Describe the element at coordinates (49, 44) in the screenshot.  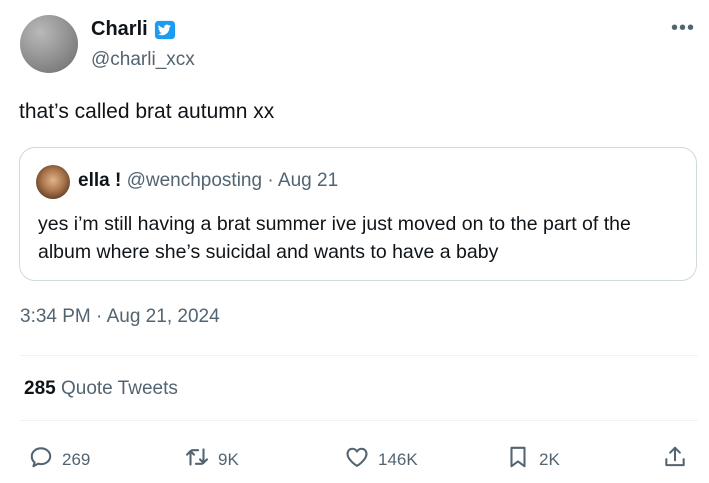
I see `author-avatar` at that location.